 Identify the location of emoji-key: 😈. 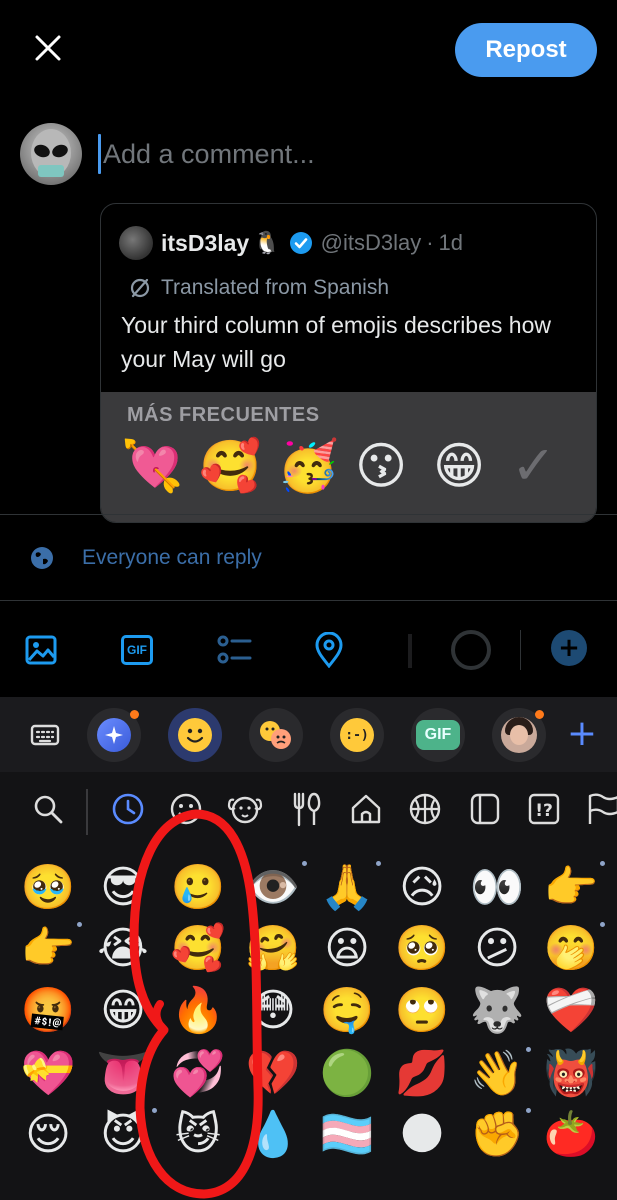
(123, 1135).